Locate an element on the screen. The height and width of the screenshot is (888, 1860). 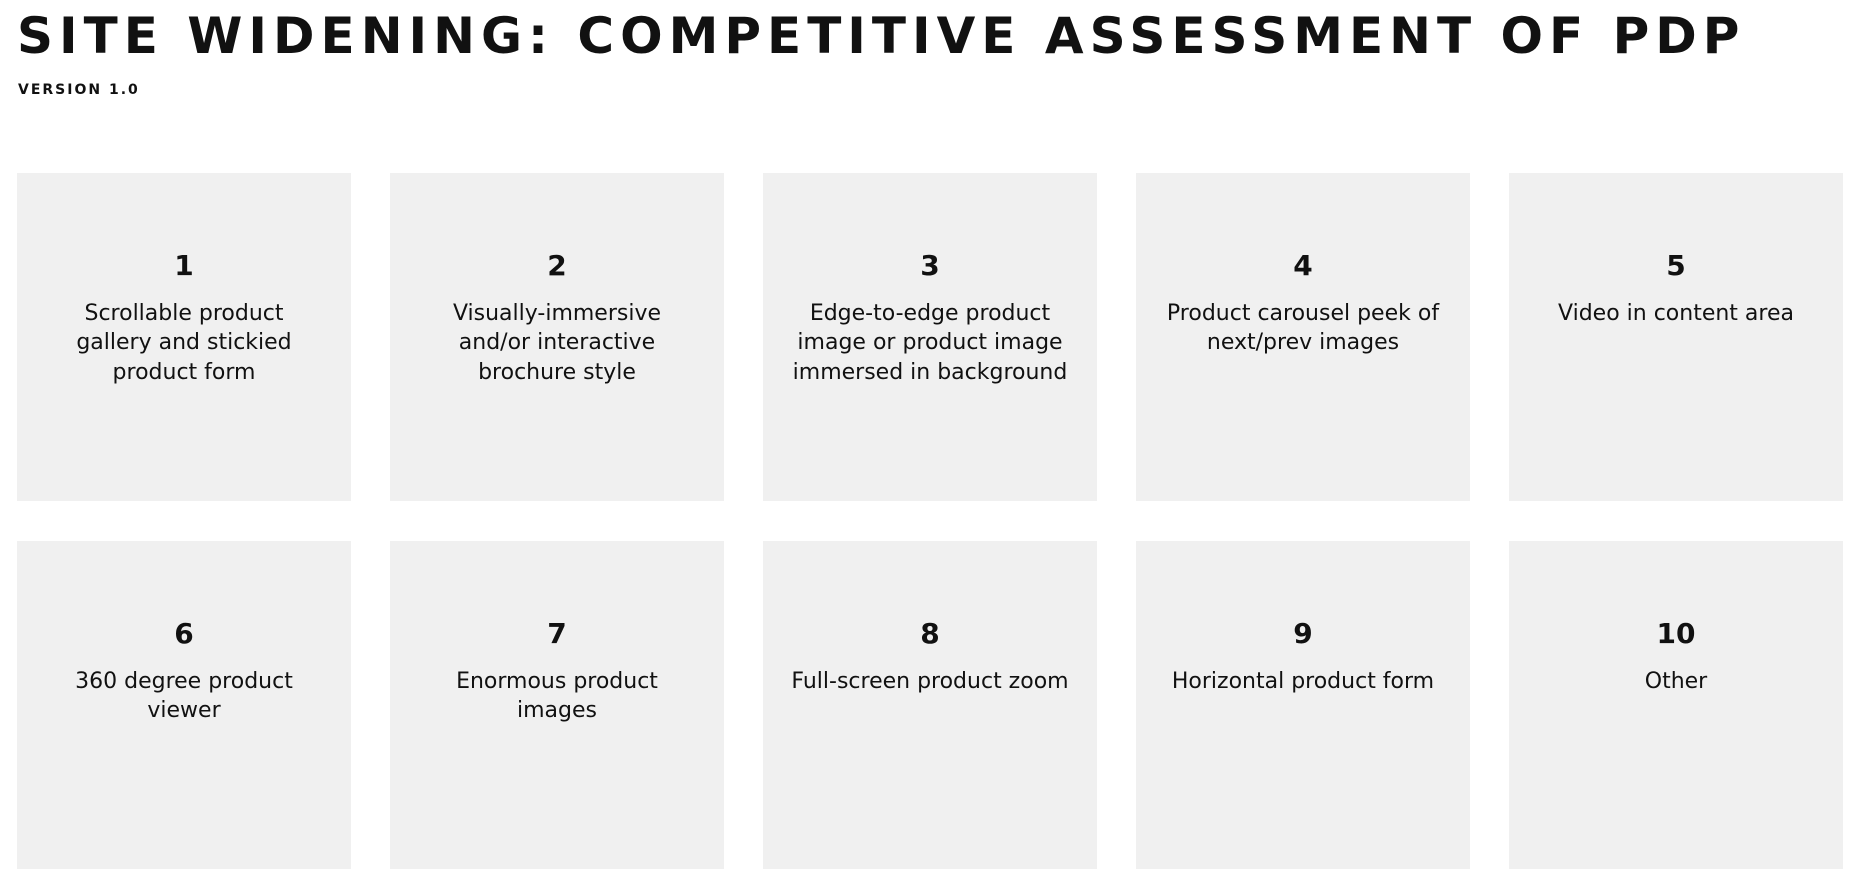
category-card-5: 5 Video in content area is located at coordinates (1676, 337).